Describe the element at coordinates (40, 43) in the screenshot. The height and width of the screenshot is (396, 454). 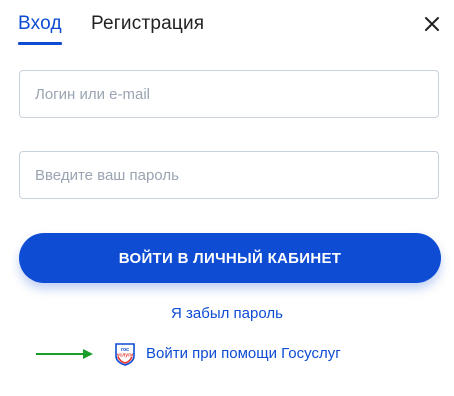
I see `active-tab-indicator` at that location.